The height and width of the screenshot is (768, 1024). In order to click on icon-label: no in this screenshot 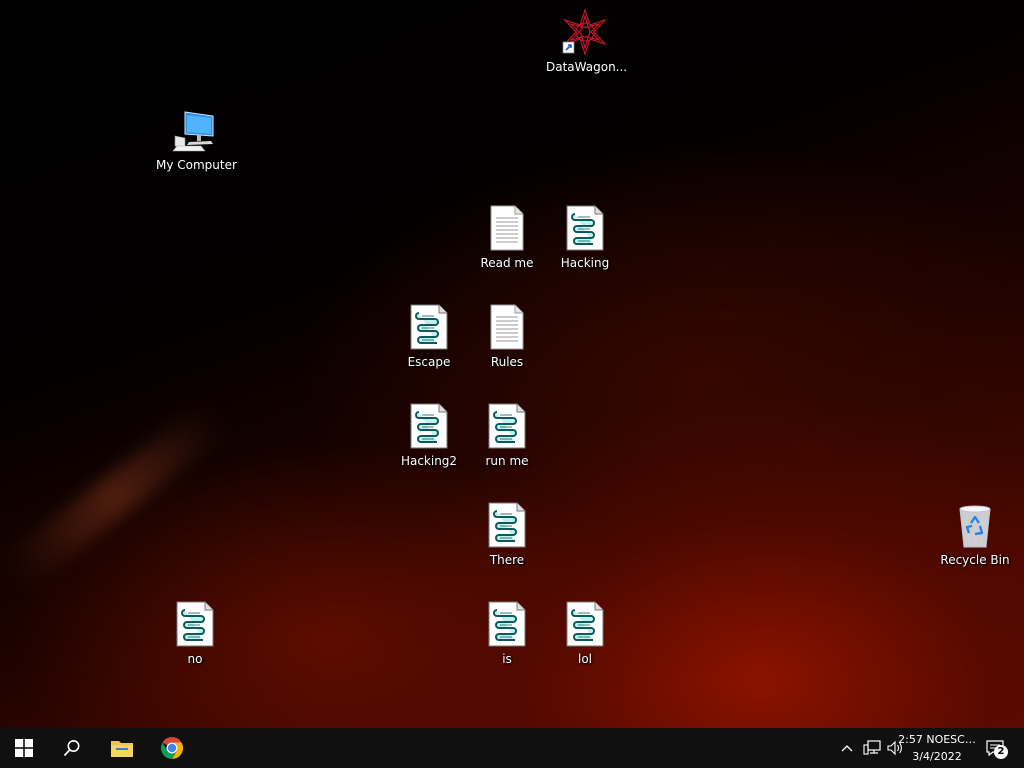, I will do `click(195, 659)`.